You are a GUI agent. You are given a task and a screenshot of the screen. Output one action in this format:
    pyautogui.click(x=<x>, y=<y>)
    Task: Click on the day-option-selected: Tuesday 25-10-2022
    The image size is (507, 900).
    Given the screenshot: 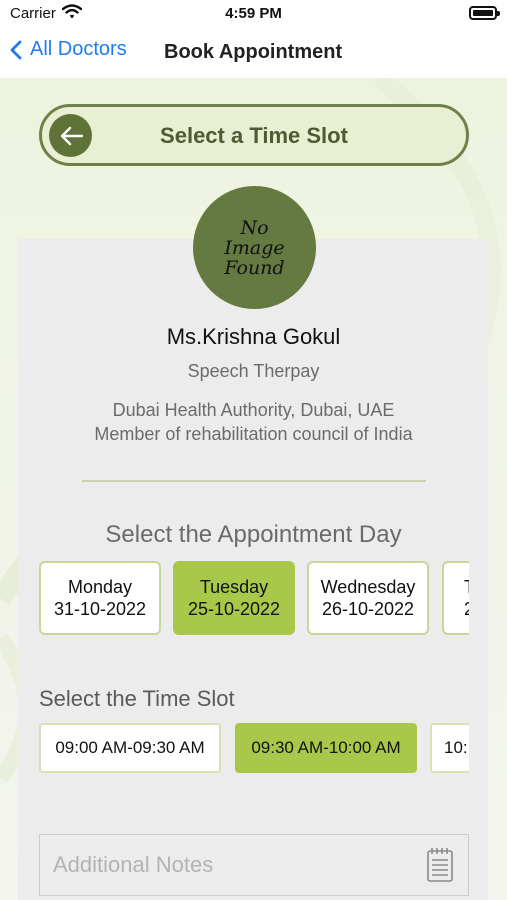 What is the action you would take?
    pyautogui.click(x=234, y=598)
    